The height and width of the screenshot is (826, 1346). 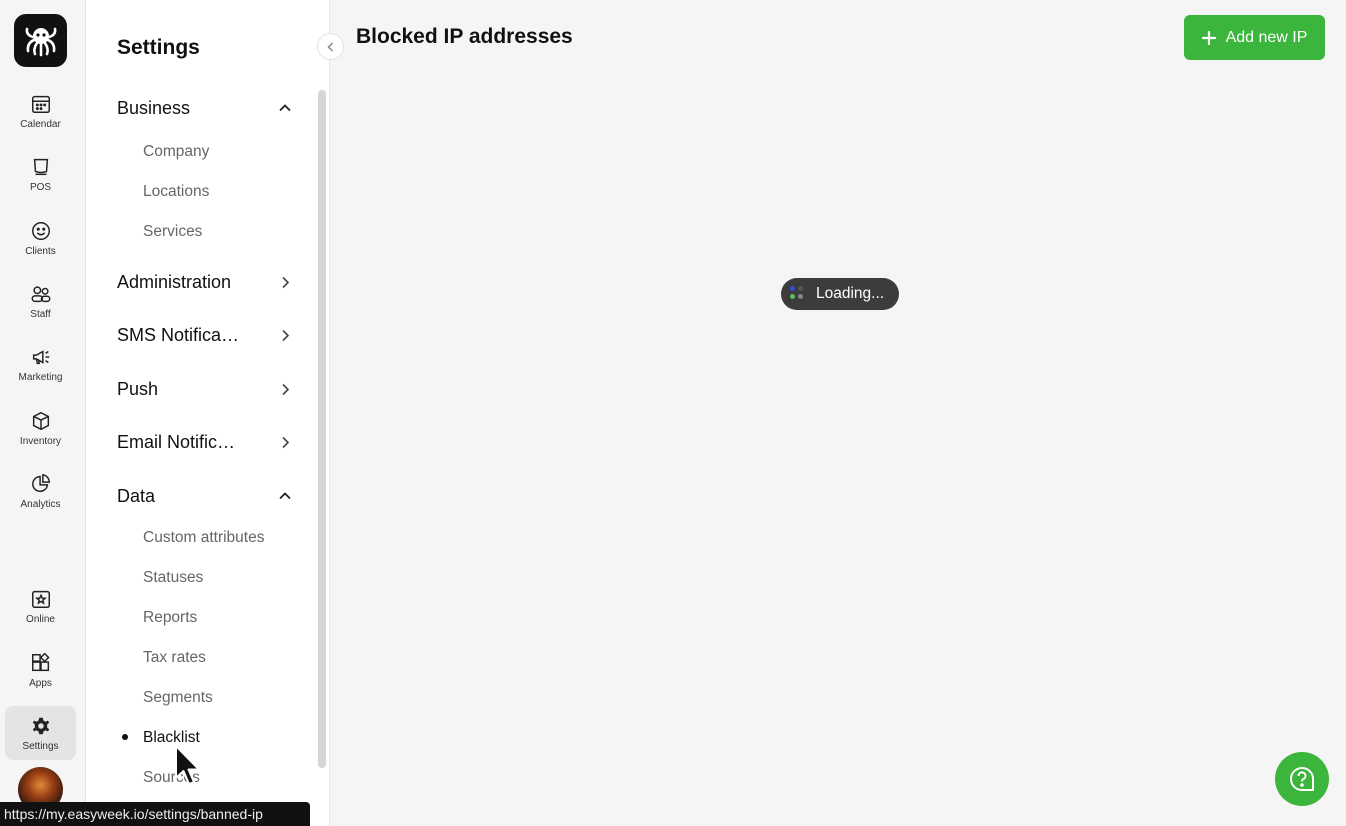 What do you see at coordinates (40, 619) in the screenshot?
I see `nav-label: Online` at bounding box center [40, 619].